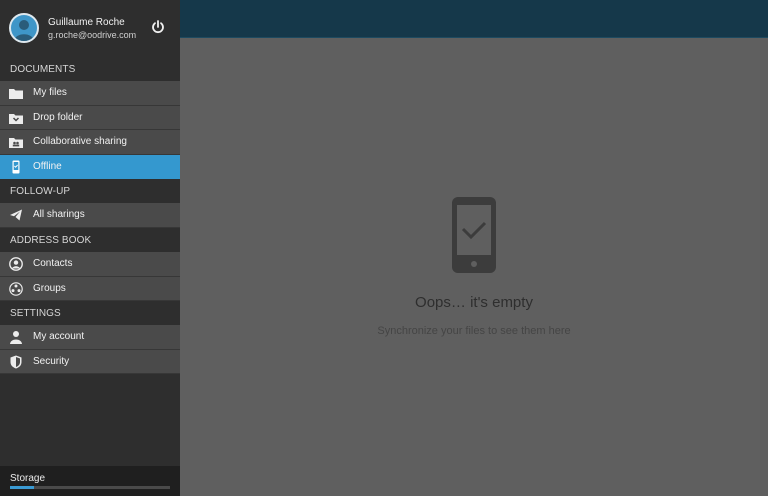 This screenshot has height=496, width=768. I want to click on section-address-book: ADDRESS BOOK, so click(90, 239).